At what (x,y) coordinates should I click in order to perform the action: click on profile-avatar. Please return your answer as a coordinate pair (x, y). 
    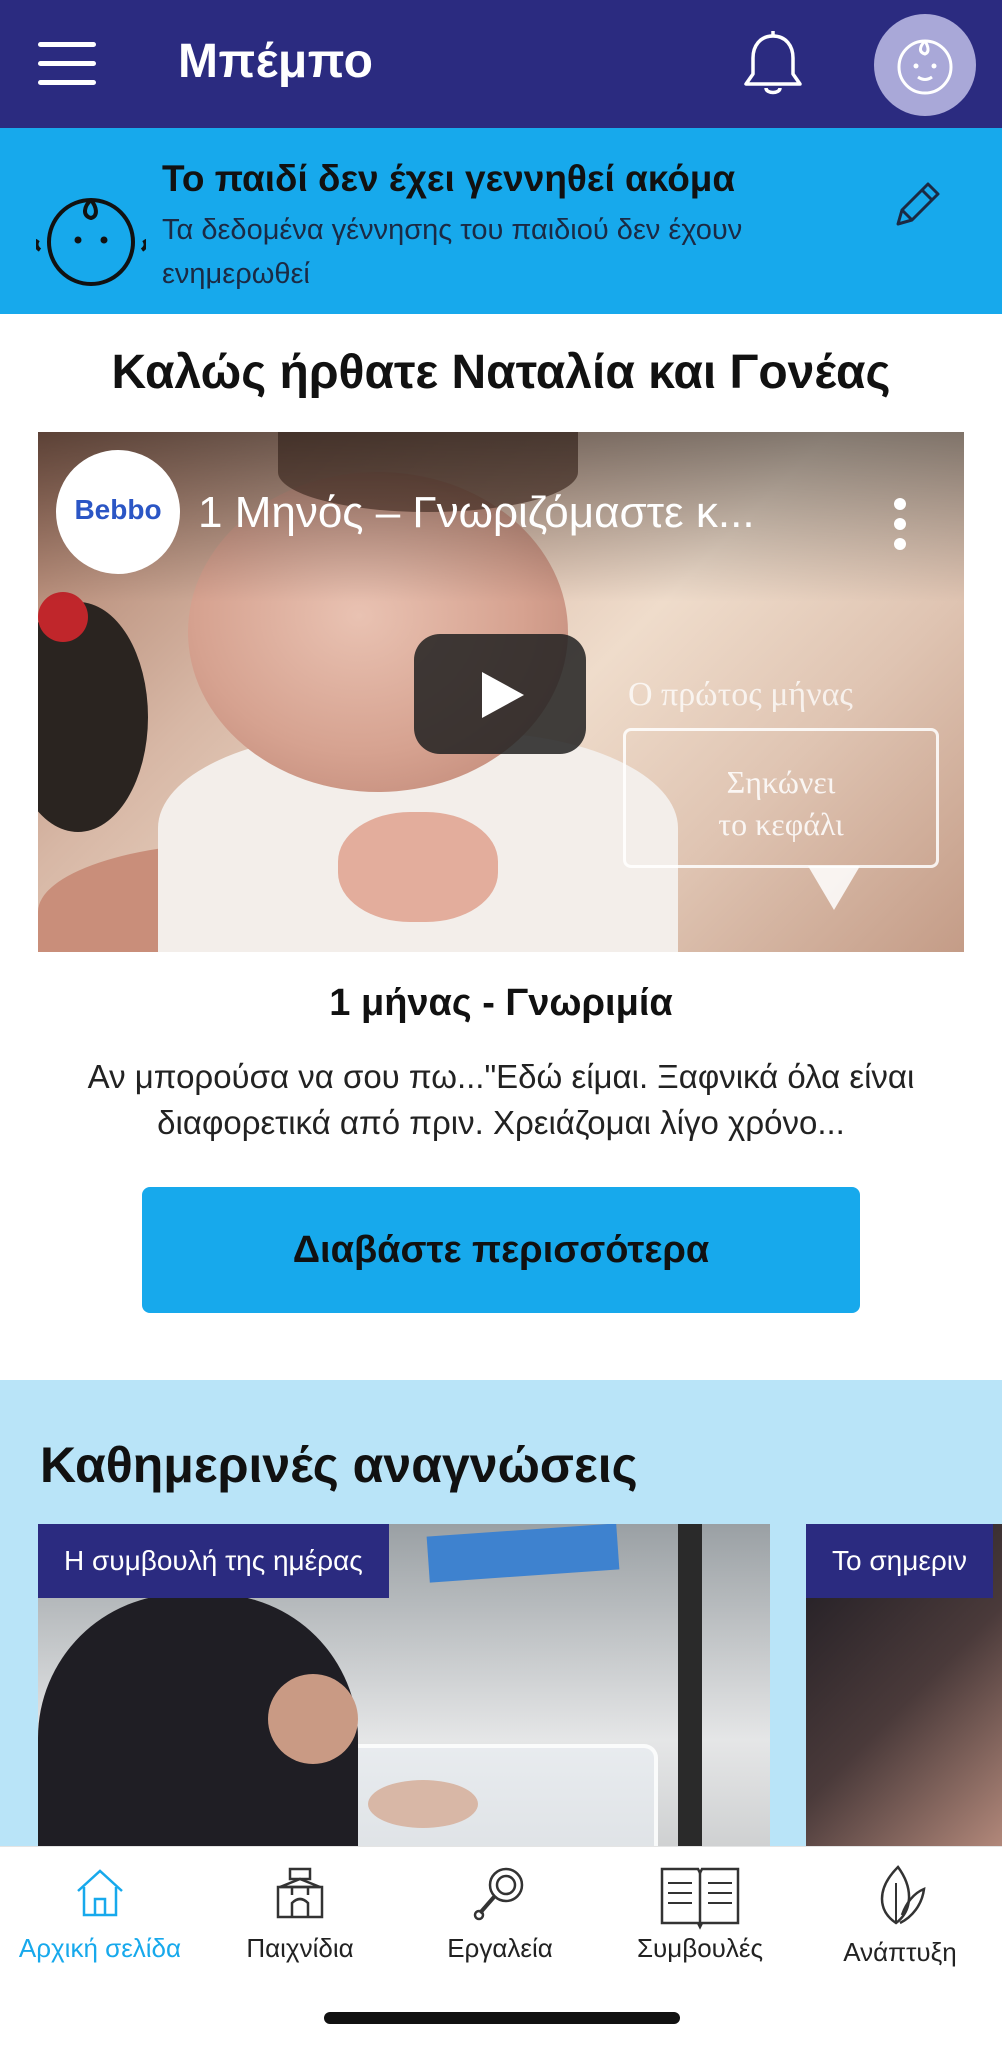
    Looking at the image, I should click on (925, 65).